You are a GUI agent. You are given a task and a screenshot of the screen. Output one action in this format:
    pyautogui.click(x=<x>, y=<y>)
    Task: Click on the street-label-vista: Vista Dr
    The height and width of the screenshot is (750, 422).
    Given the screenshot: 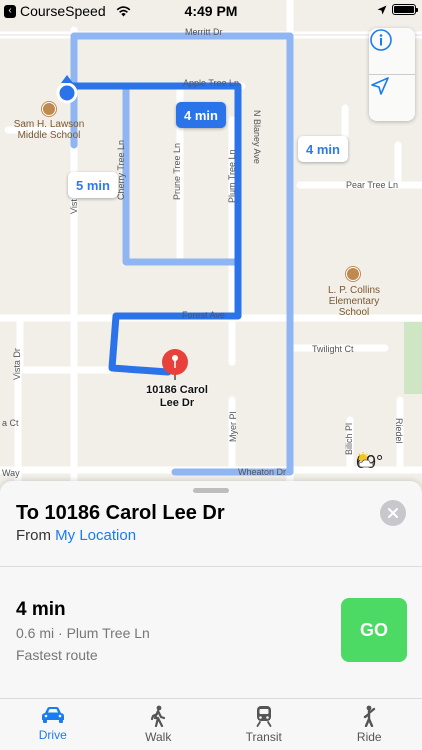 What is the action you would take?
    pyautogui.click(x=17, y=364)
    